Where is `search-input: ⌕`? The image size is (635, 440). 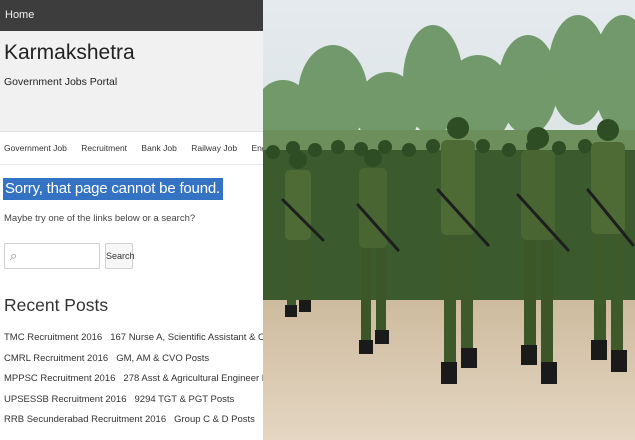 search-input: ⌕ is located at coordinates (52, 256).